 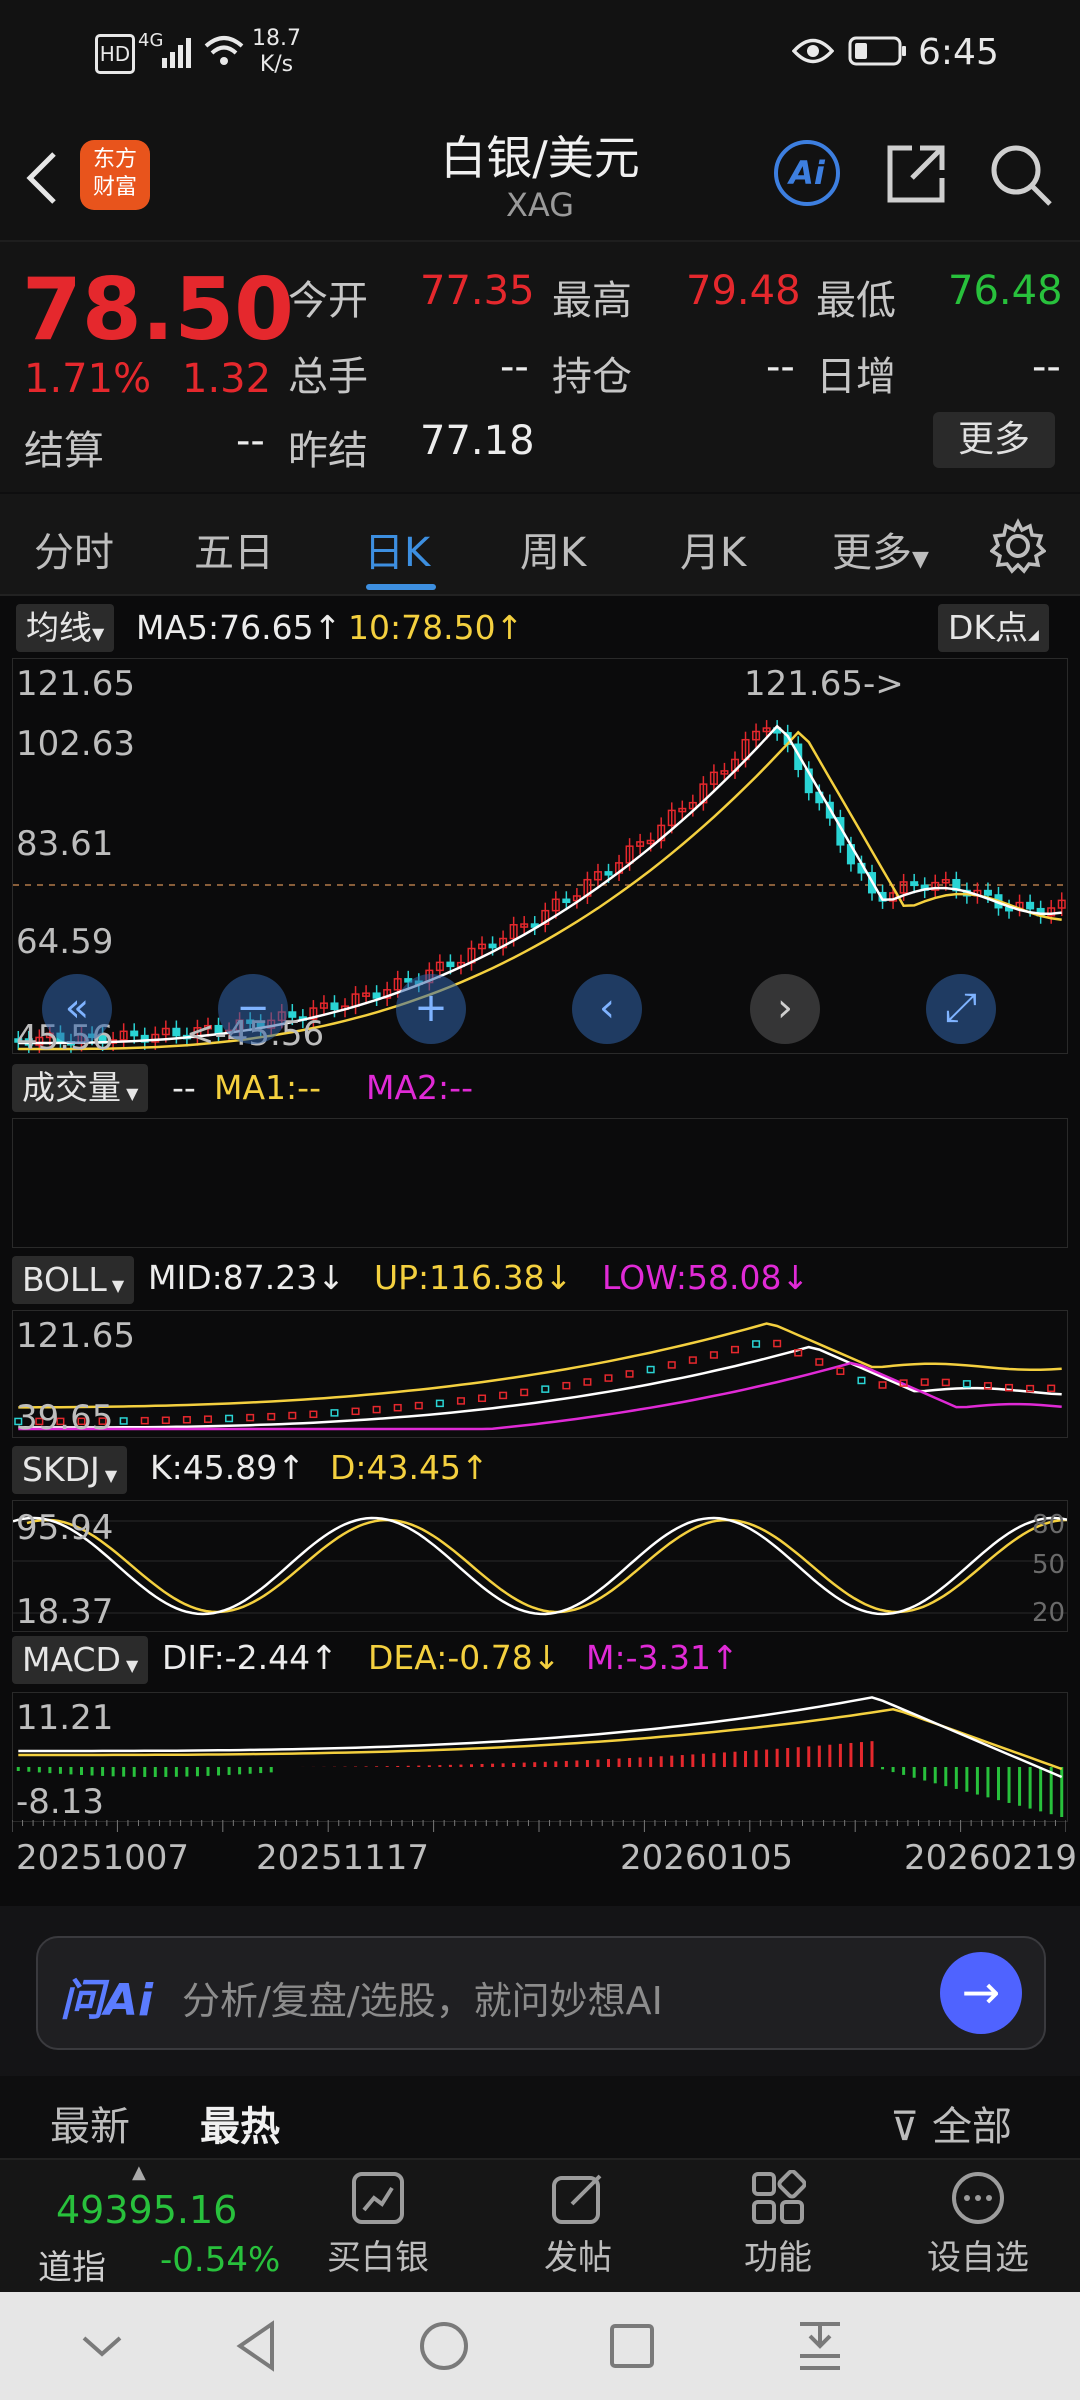 What do you see at coordinates (592, 377) in the screenshot?
I see `position-label: 持仓` at bounding box center [592, 377].